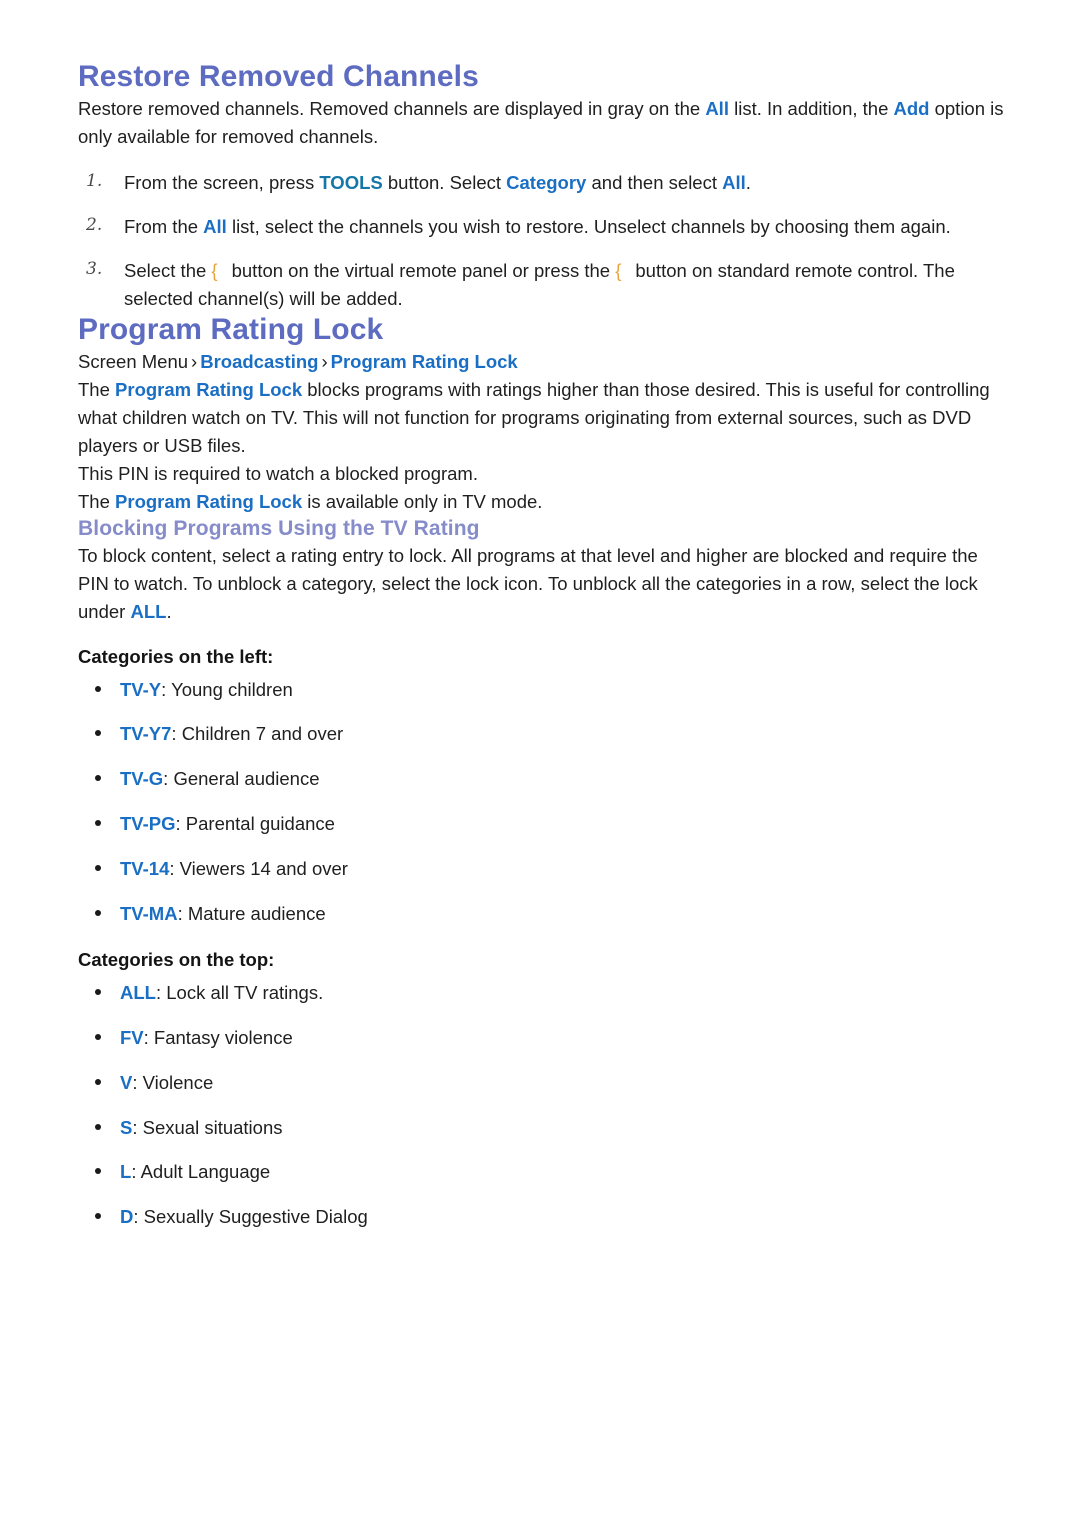 The height and width of the screenshot is (1527, 1080). I want to click on link-all-3: All, so click(215, 226).